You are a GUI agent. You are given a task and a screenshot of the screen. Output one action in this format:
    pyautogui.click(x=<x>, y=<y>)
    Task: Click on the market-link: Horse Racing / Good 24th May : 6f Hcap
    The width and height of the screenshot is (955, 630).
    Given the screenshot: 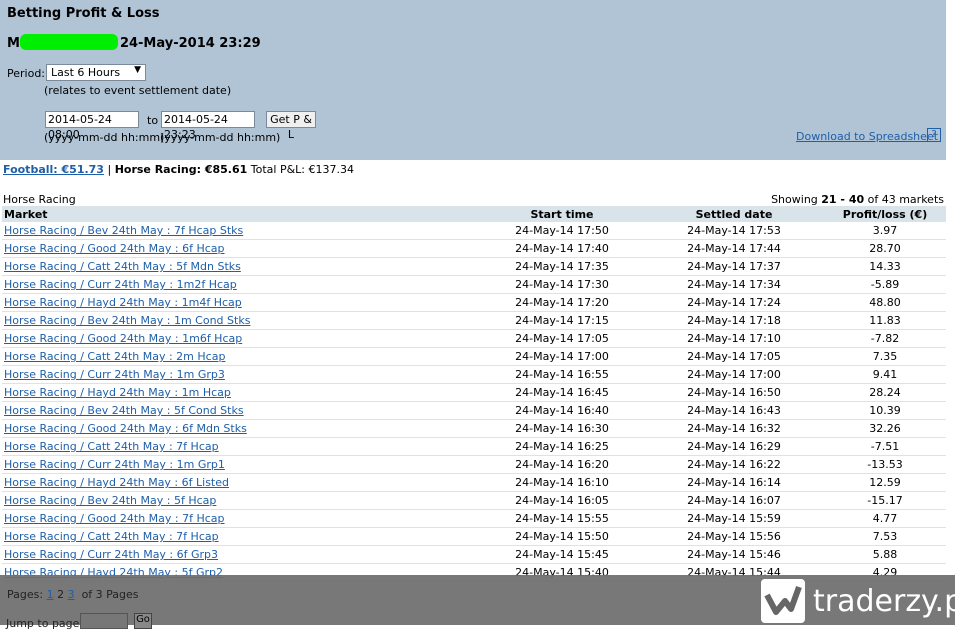 What is the action you would take?
    pyautogui.click(x=114, y=248)
    